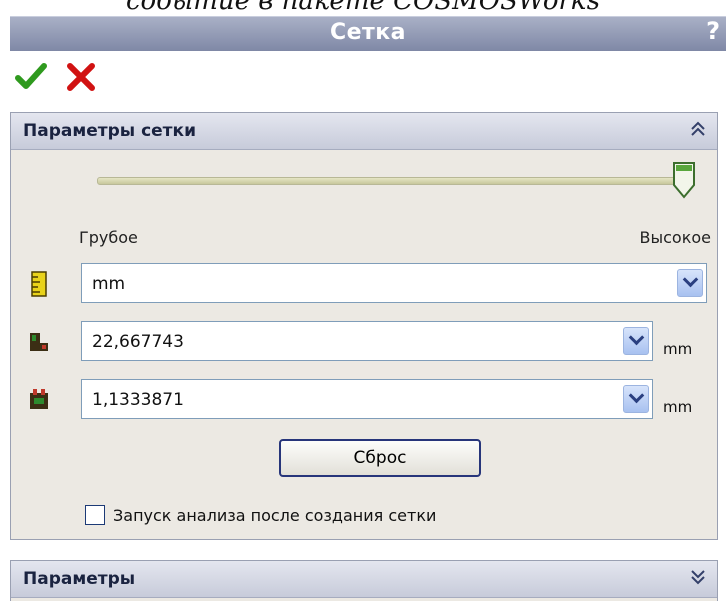 The width and height of the screenshot is (726, 601). What do you see at coordinates (368, 77) in the screenshot?
I see `action-bar` at bounding box center [368, 77].